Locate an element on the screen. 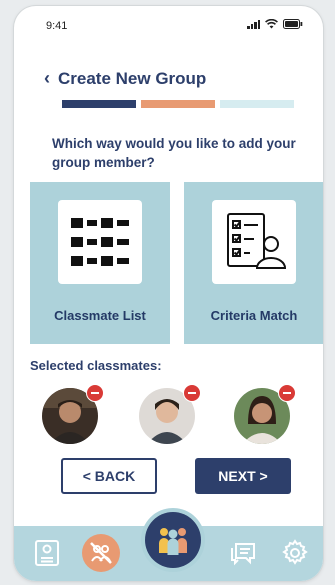  signal-icon is located at coordinates (253, 24).